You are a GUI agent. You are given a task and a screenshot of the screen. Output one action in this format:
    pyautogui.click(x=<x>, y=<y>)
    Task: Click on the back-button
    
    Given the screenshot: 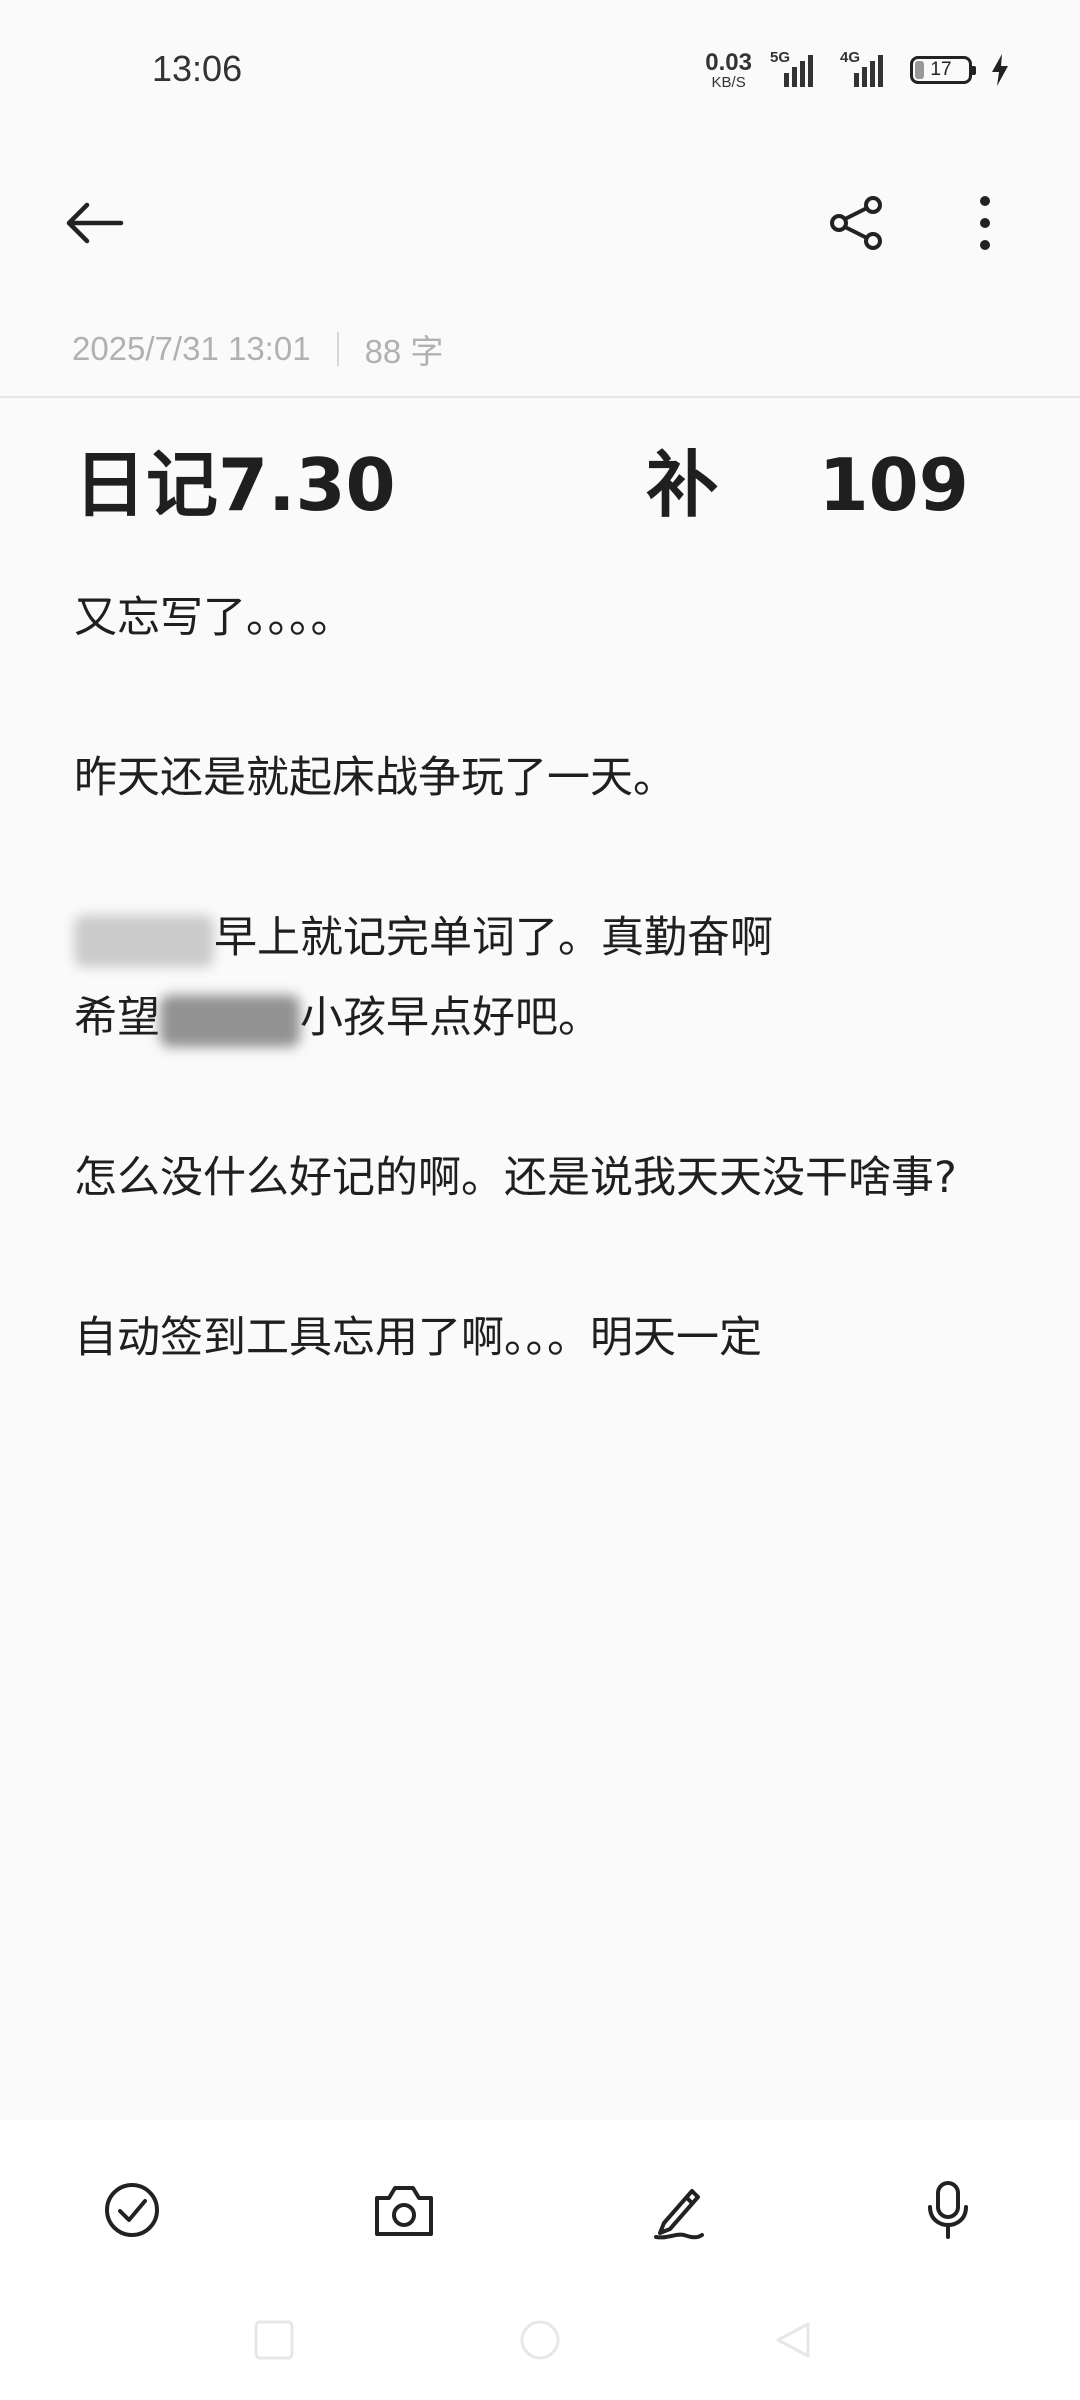 What is the action you would take?
    pyautogui.click(x=95, y=223)
    